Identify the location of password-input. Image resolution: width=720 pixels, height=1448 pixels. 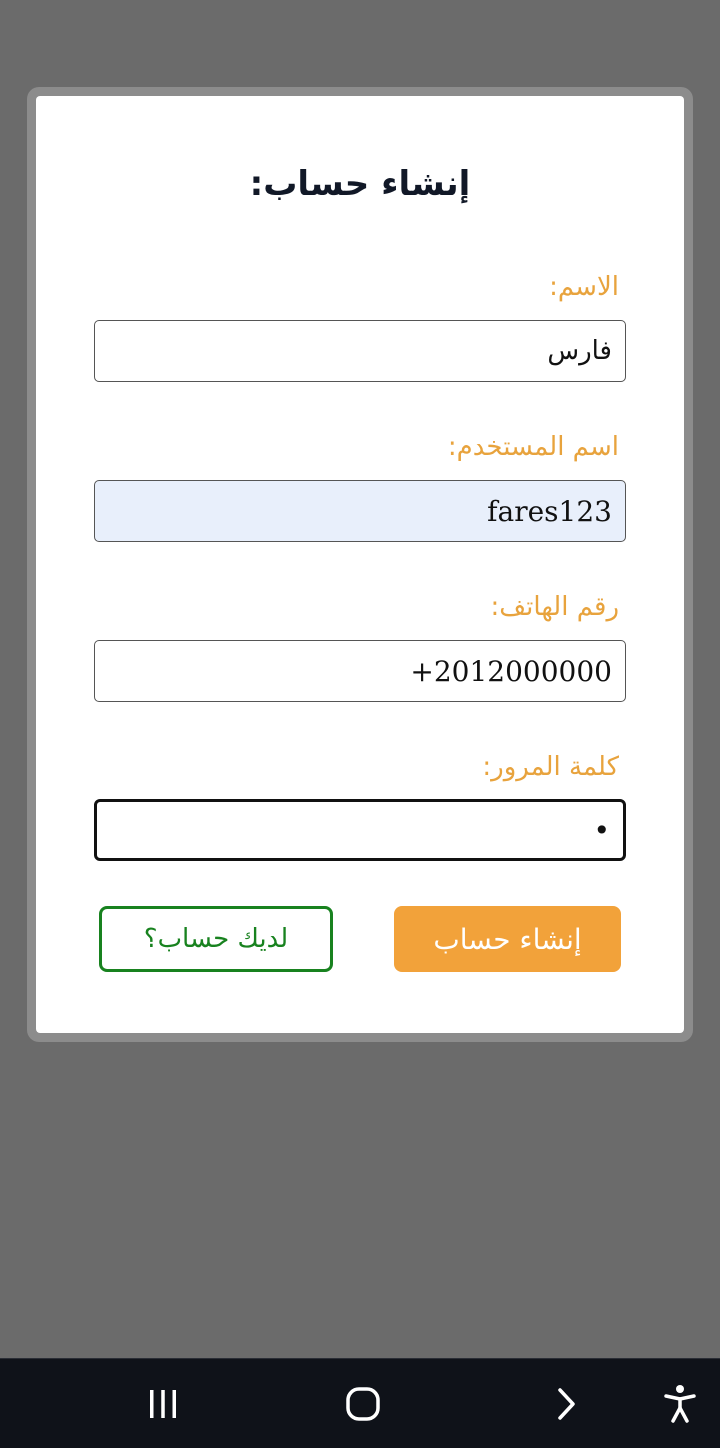
(360, 830).